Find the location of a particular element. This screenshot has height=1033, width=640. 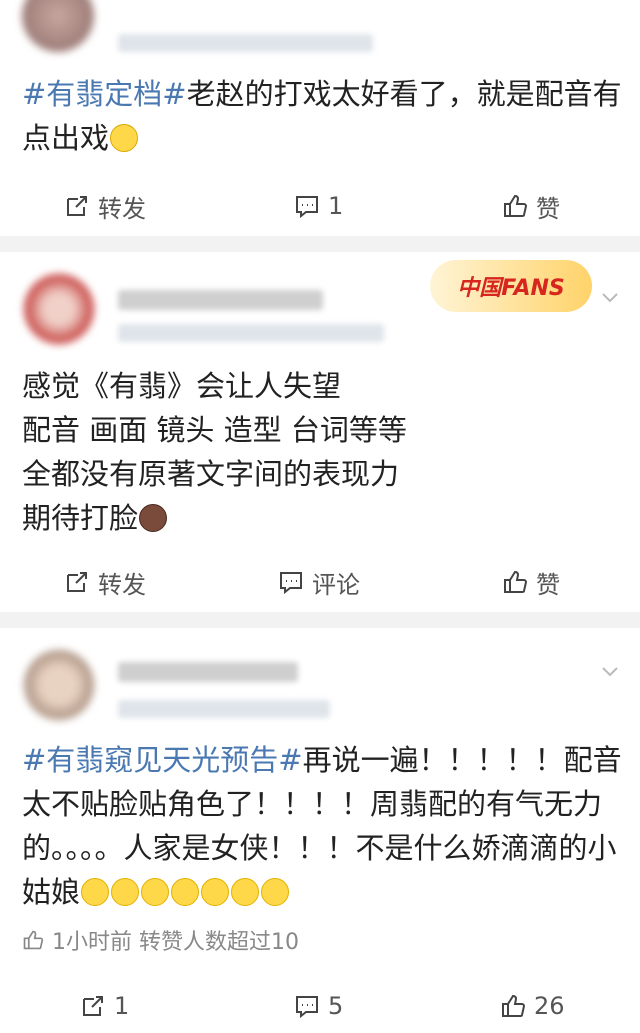

repost-button: 1 is located at coordinates (104, 1004).